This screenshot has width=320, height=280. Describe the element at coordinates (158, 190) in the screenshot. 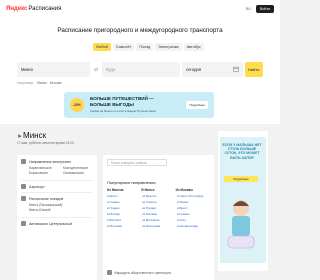

I see `directions-header: Из Минска В Минск Из Москвы` at that location.